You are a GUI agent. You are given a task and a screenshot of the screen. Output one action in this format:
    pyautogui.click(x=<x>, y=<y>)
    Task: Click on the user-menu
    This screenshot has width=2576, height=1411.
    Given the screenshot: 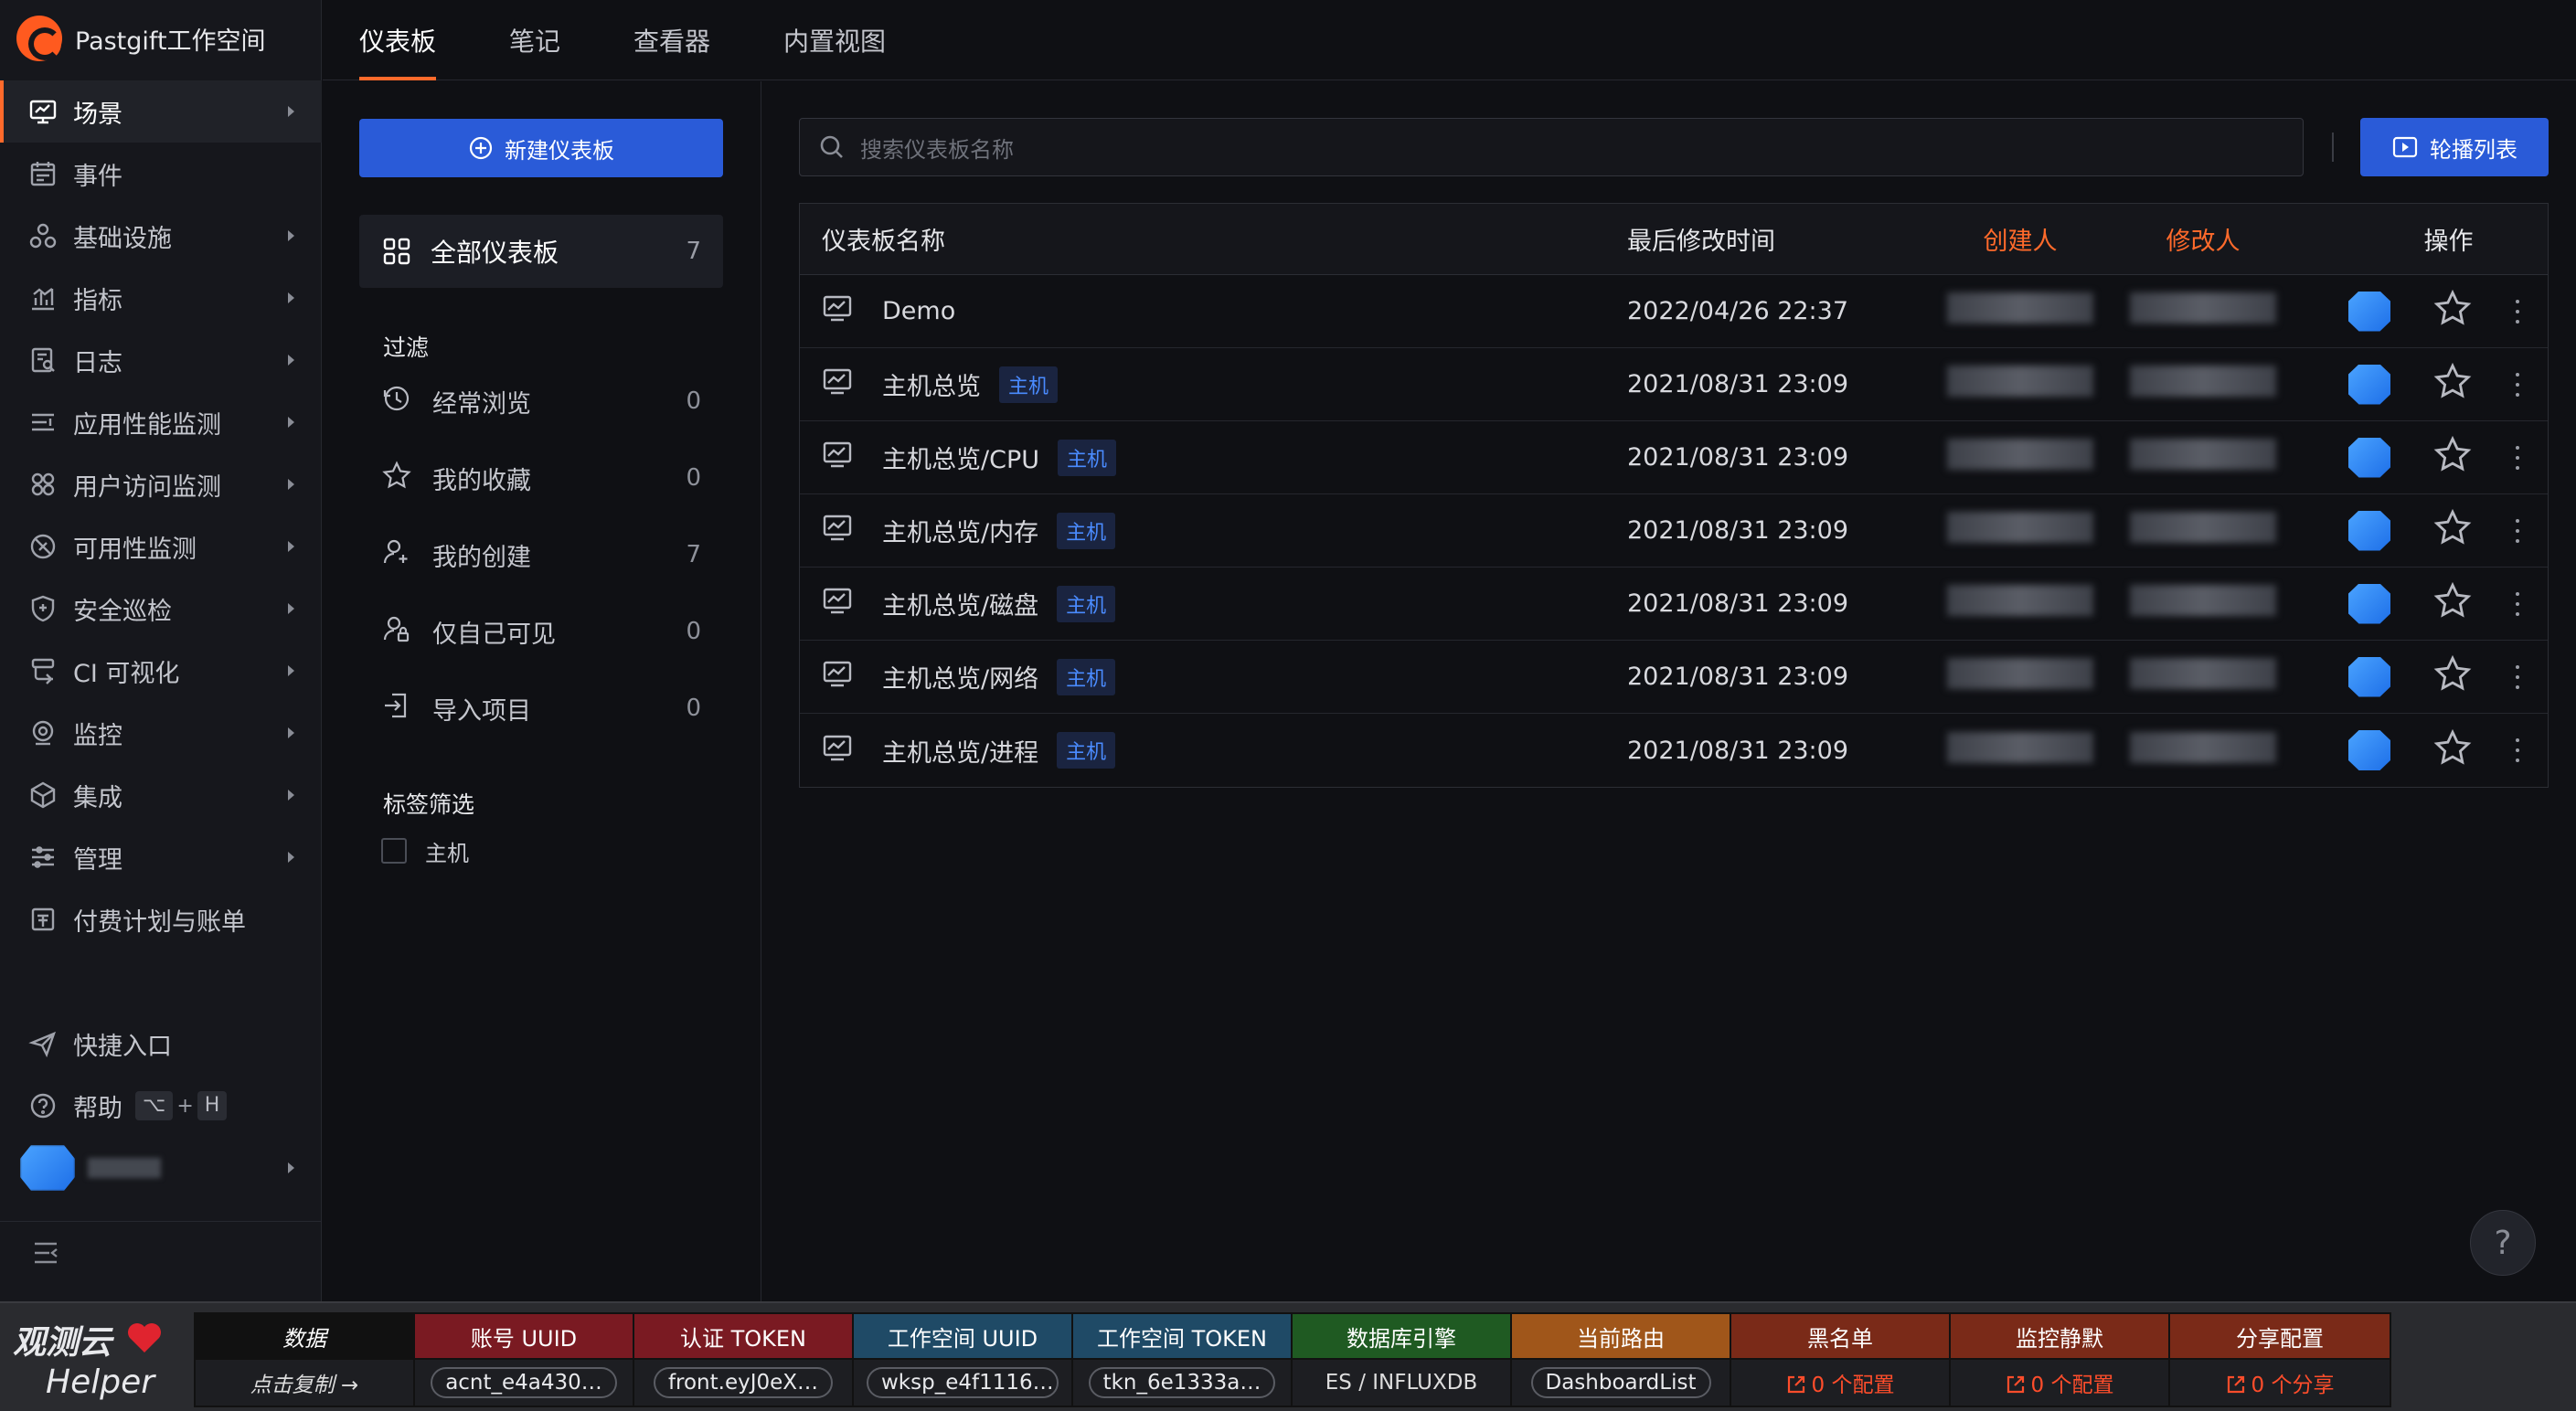 What is the action you would take?
    pyautogui.click(x=161, y=1168)
    